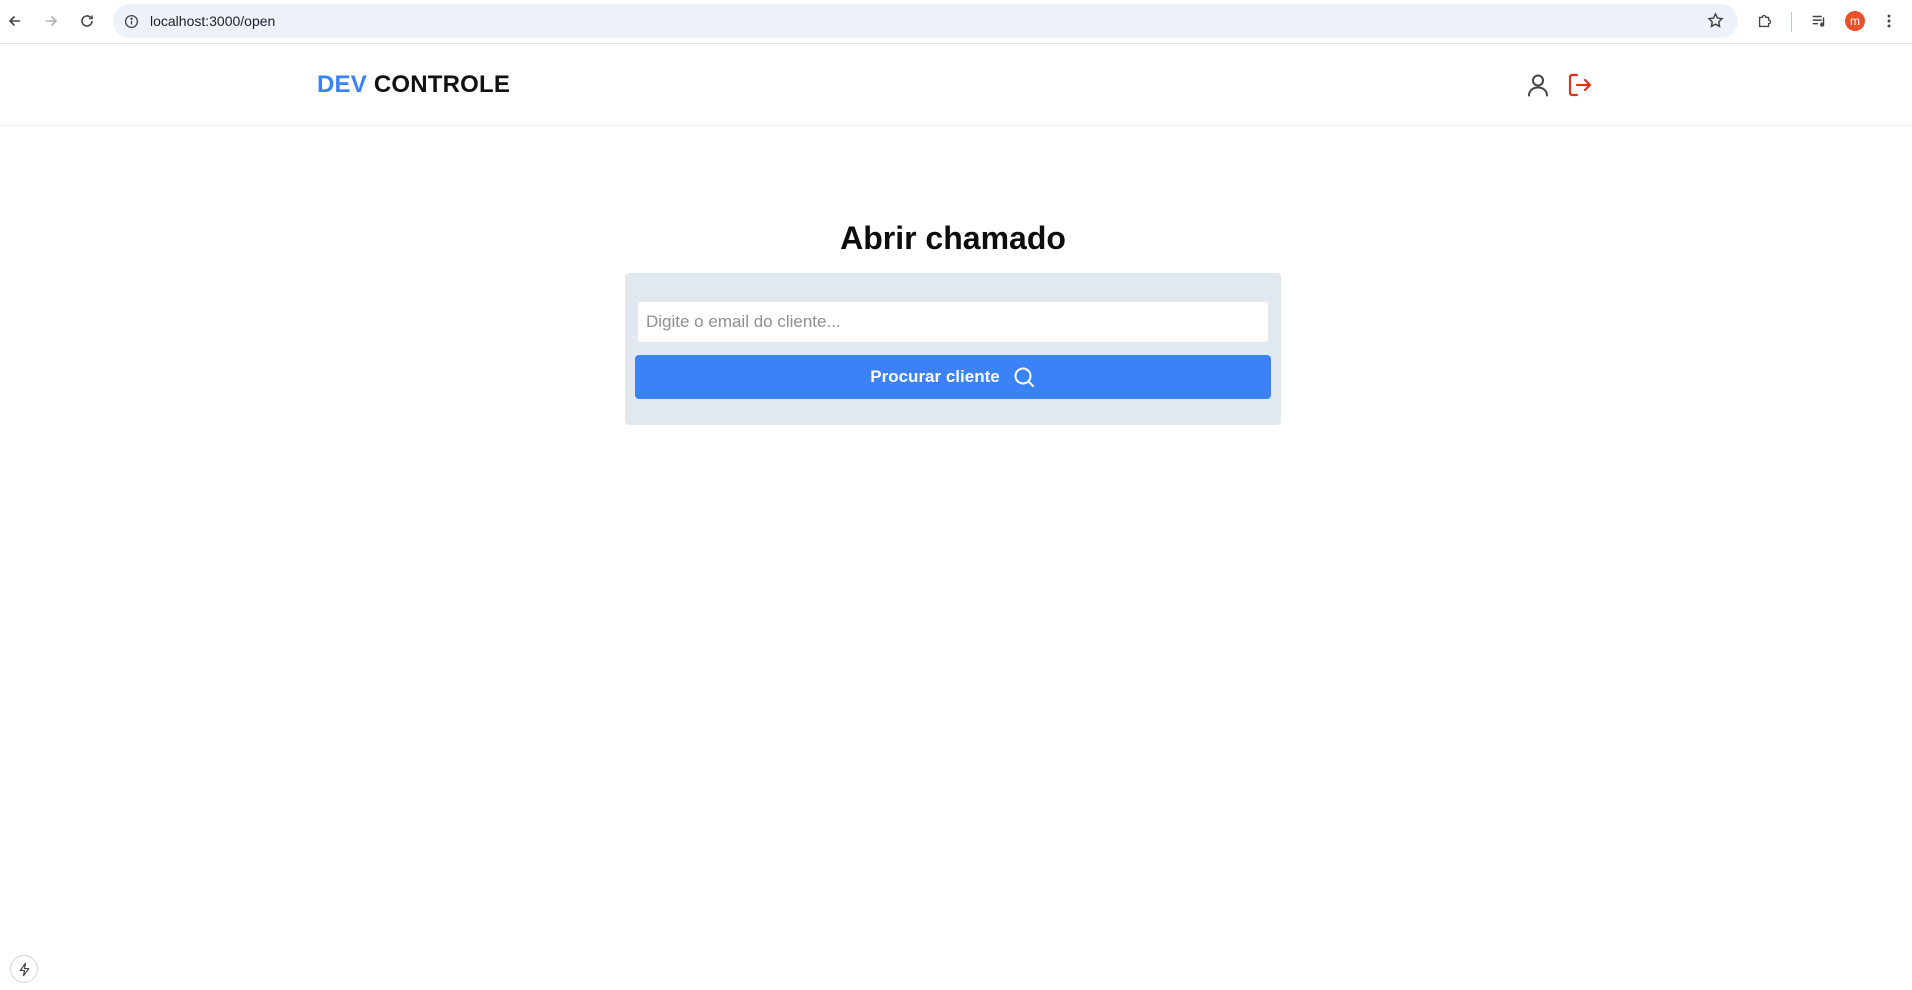  What do you see at coordinates (212, 21) in the screenshot?
I see `url-text: localhost:3000/open` at bounding box center [212, 21].